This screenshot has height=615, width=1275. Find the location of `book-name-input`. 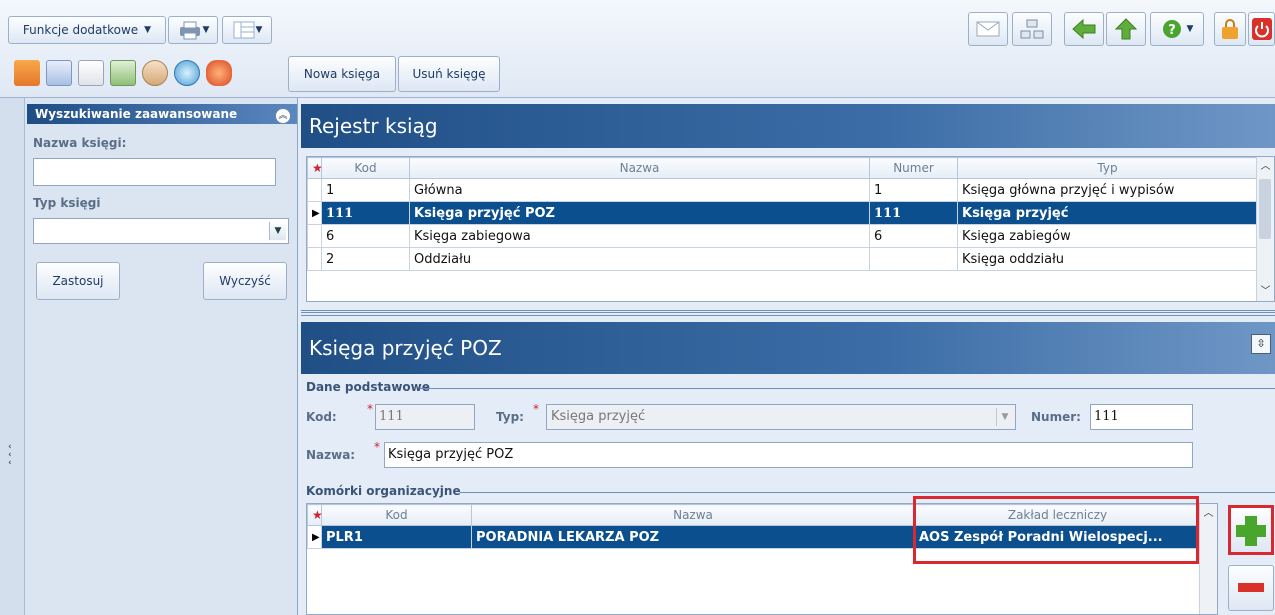

book-name-input is located at coordinates (154, 172).